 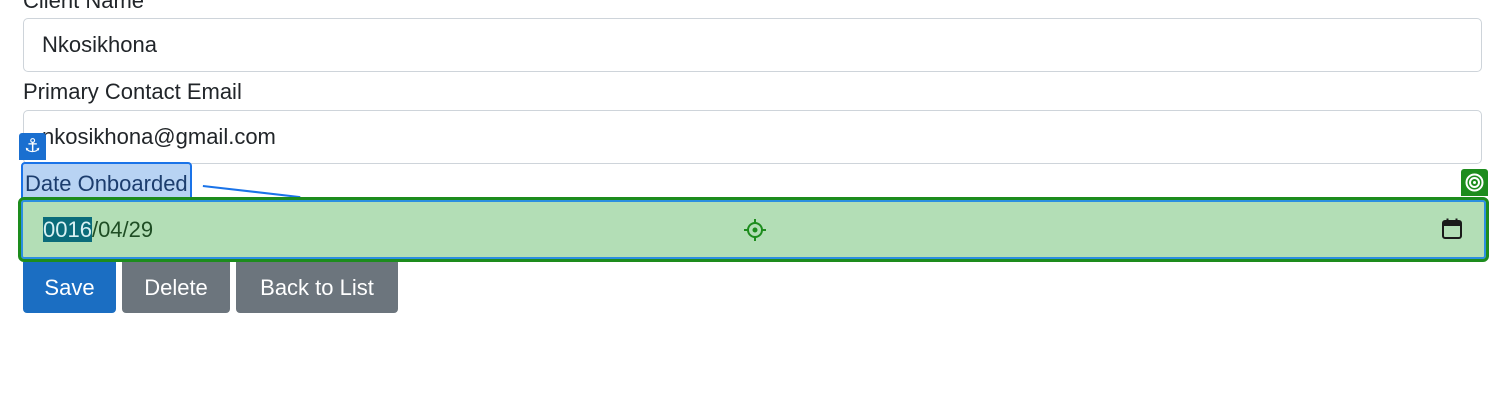 I want to click on save-button: Save, so click(x=69, y=287).